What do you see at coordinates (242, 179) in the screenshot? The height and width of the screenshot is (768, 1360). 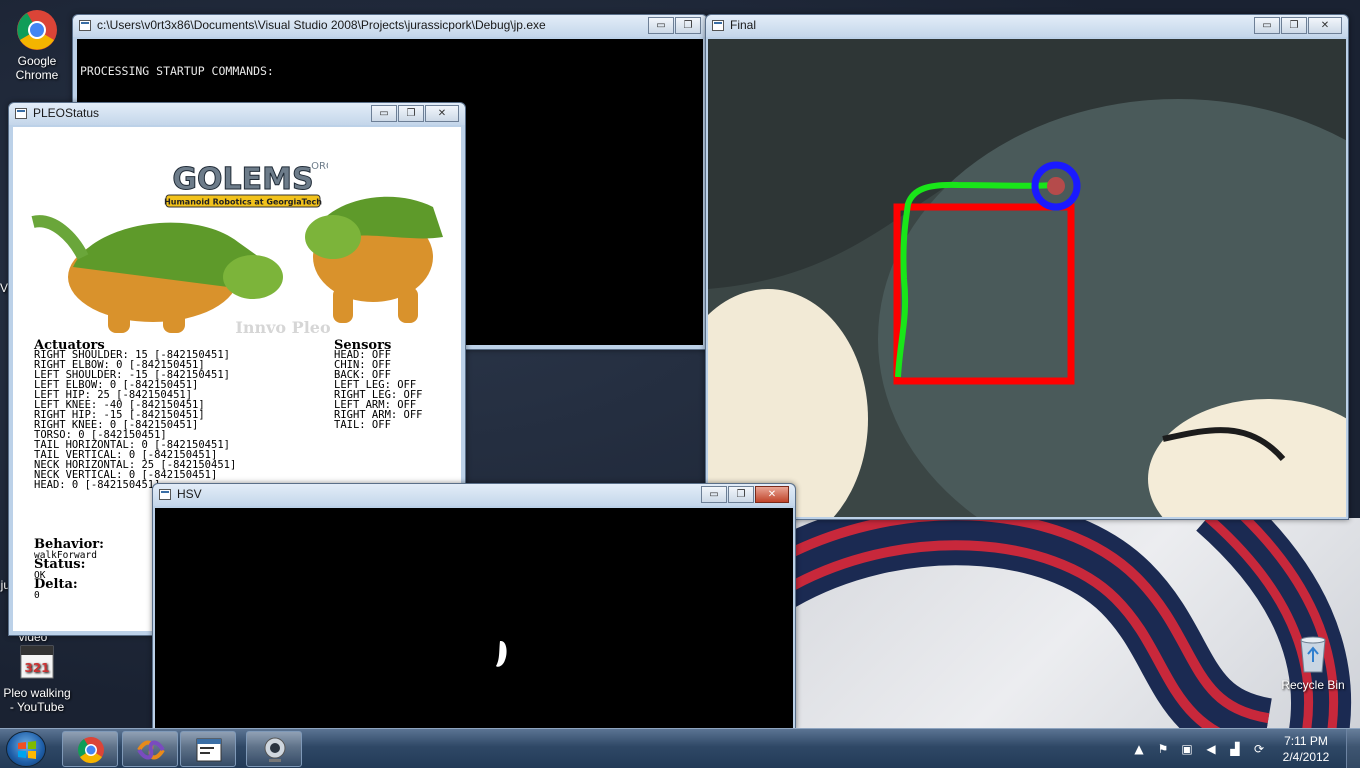 I see `svg-text: GOLEMS` at bounding box center [242, 179].